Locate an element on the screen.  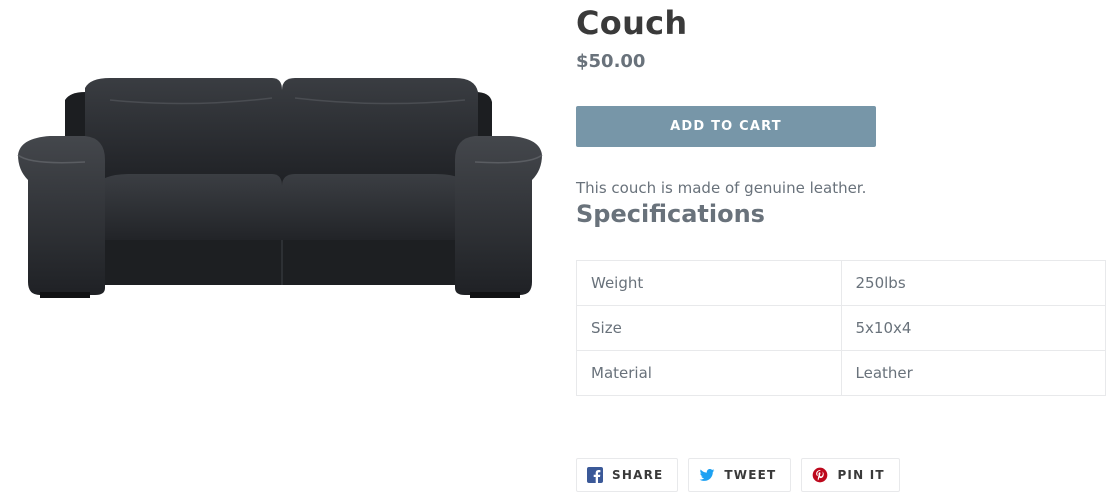
spec-value: 250lbs is located at coordinates (973, 283).